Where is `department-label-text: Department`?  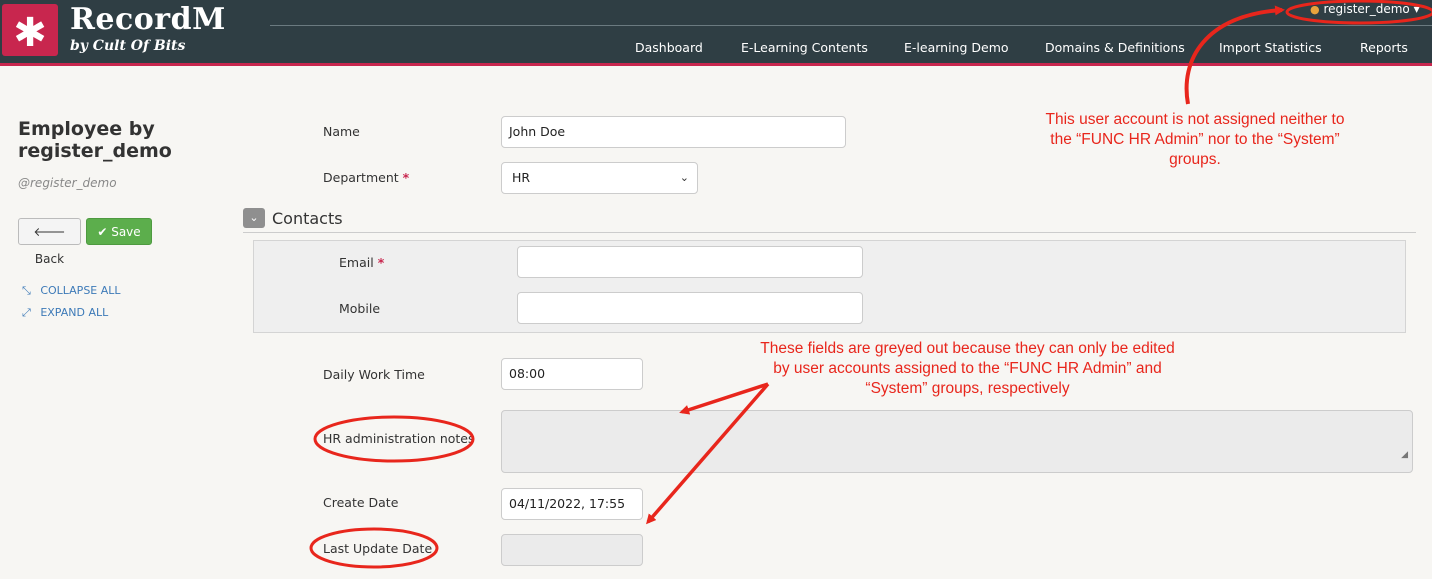 department-label-text: Department is located at coordinates (361, 177).